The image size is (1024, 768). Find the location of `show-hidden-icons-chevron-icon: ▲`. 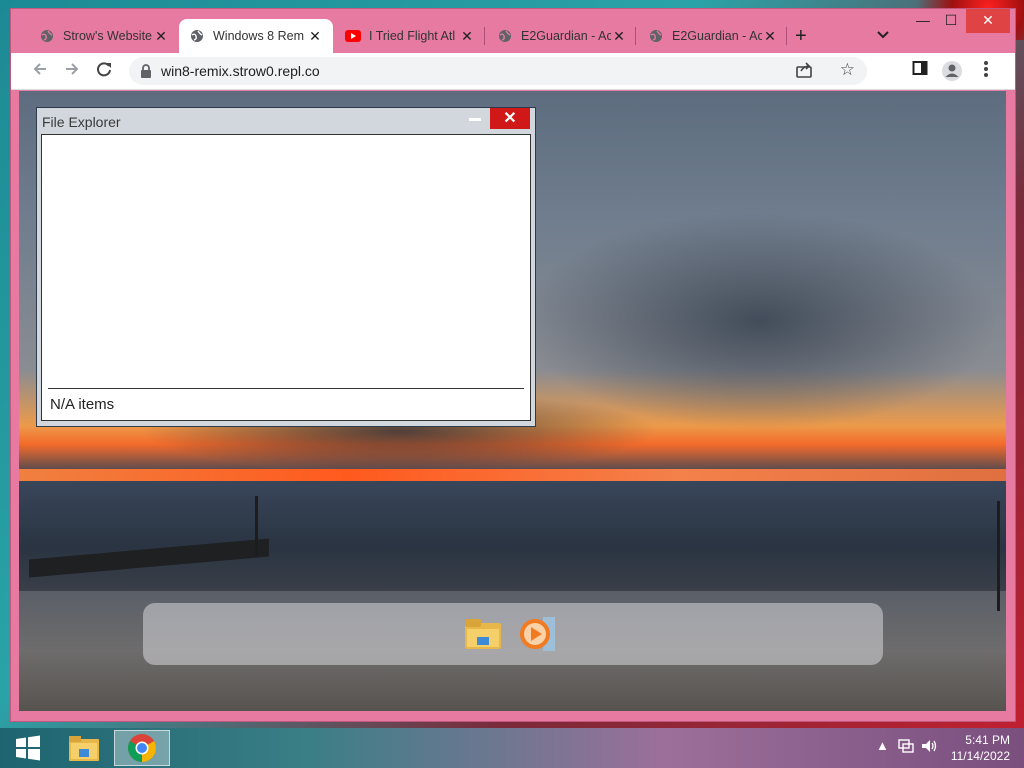

show-hidden-icons-chevron-icon: ▲ is located at coordinates (882, 745).